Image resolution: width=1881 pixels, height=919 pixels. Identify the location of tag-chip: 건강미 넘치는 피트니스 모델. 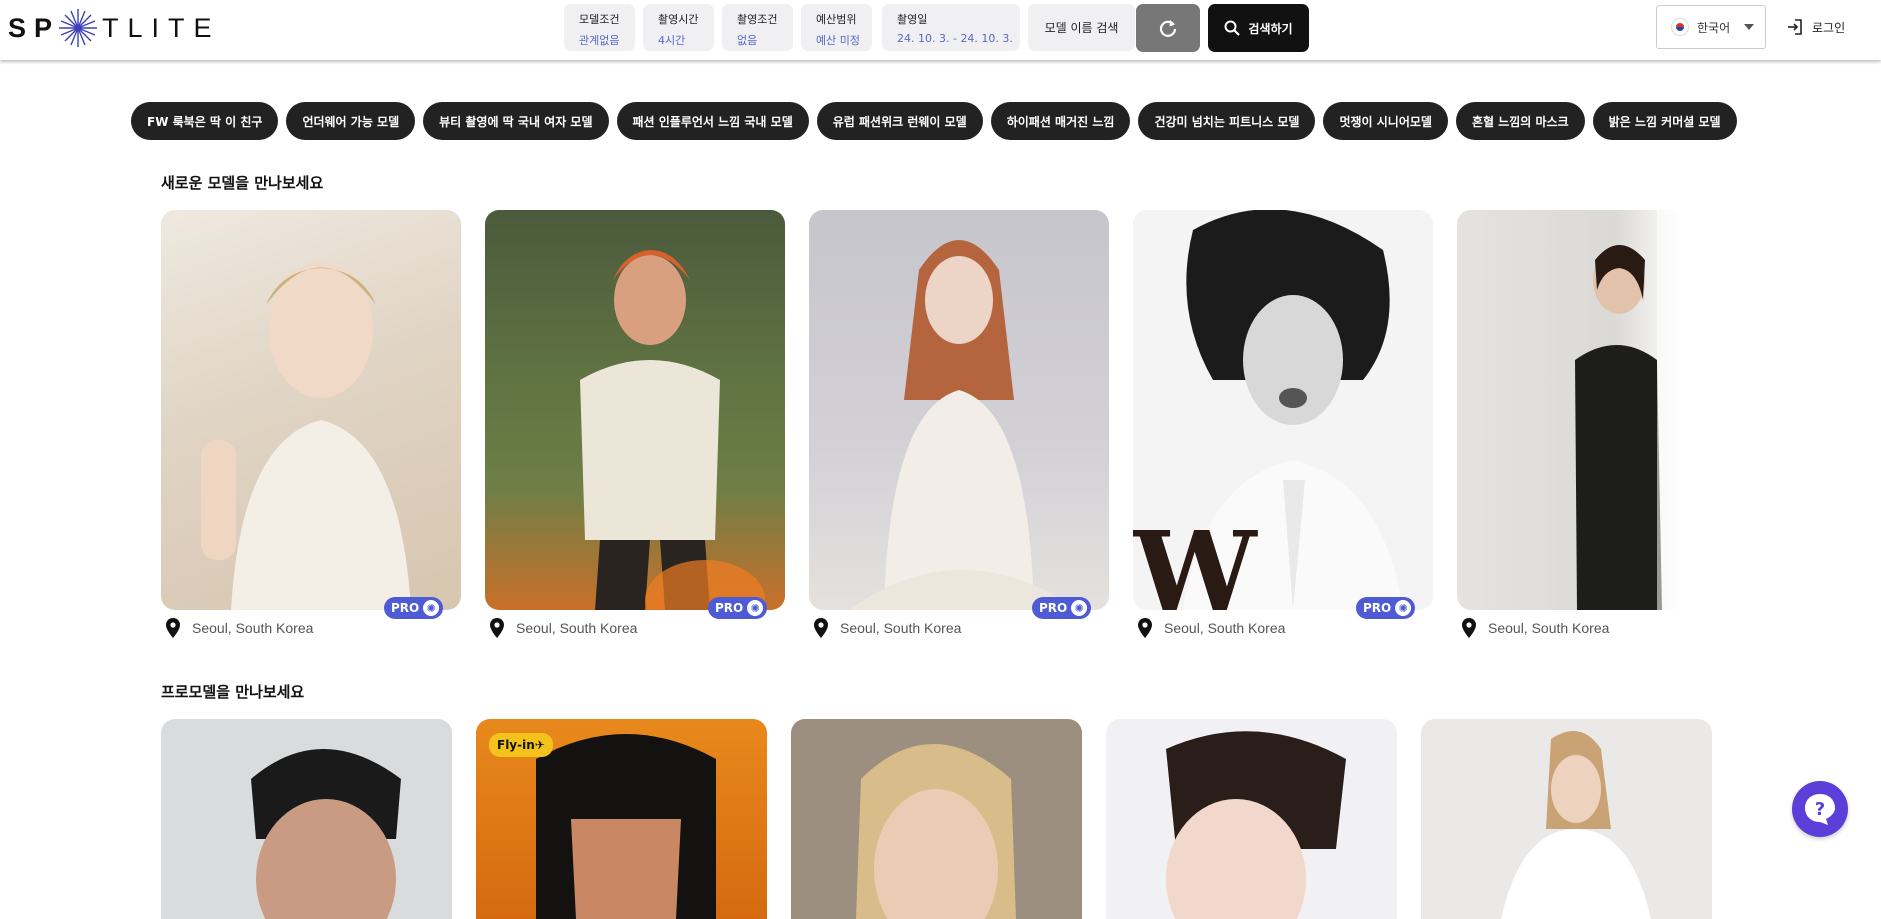
(1227, 121).